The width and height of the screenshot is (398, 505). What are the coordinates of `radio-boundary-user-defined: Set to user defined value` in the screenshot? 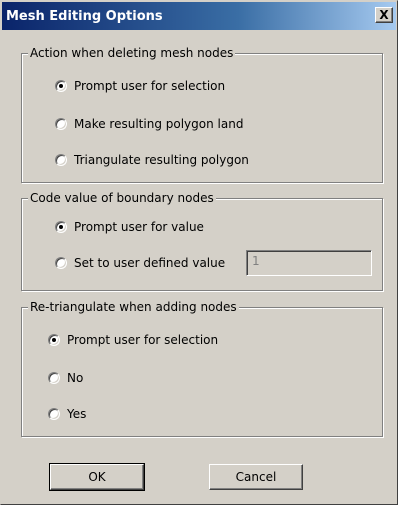 It's located at (140, 263).